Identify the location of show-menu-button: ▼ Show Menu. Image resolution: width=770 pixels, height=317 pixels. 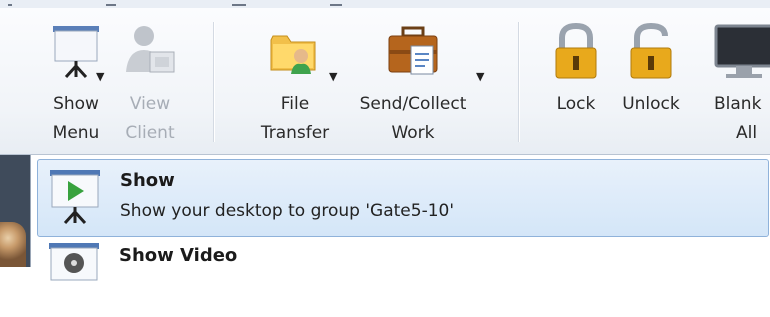
(76, 81).